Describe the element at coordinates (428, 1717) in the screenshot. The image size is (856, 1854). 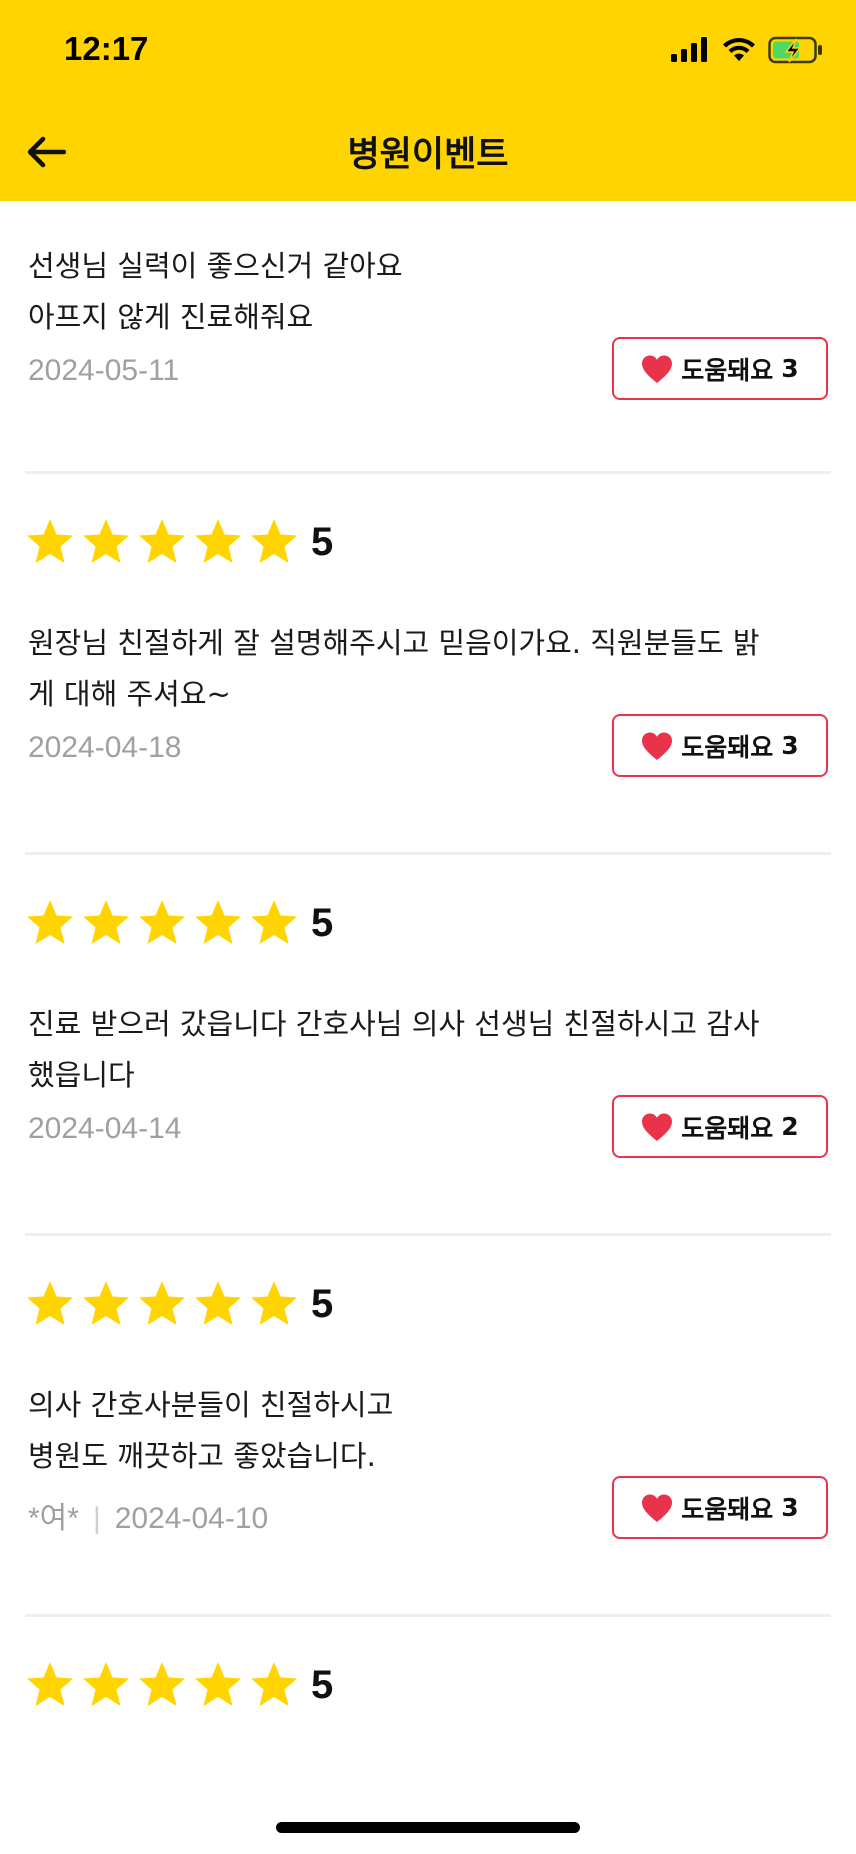
I see `review-item: 5` at that location.